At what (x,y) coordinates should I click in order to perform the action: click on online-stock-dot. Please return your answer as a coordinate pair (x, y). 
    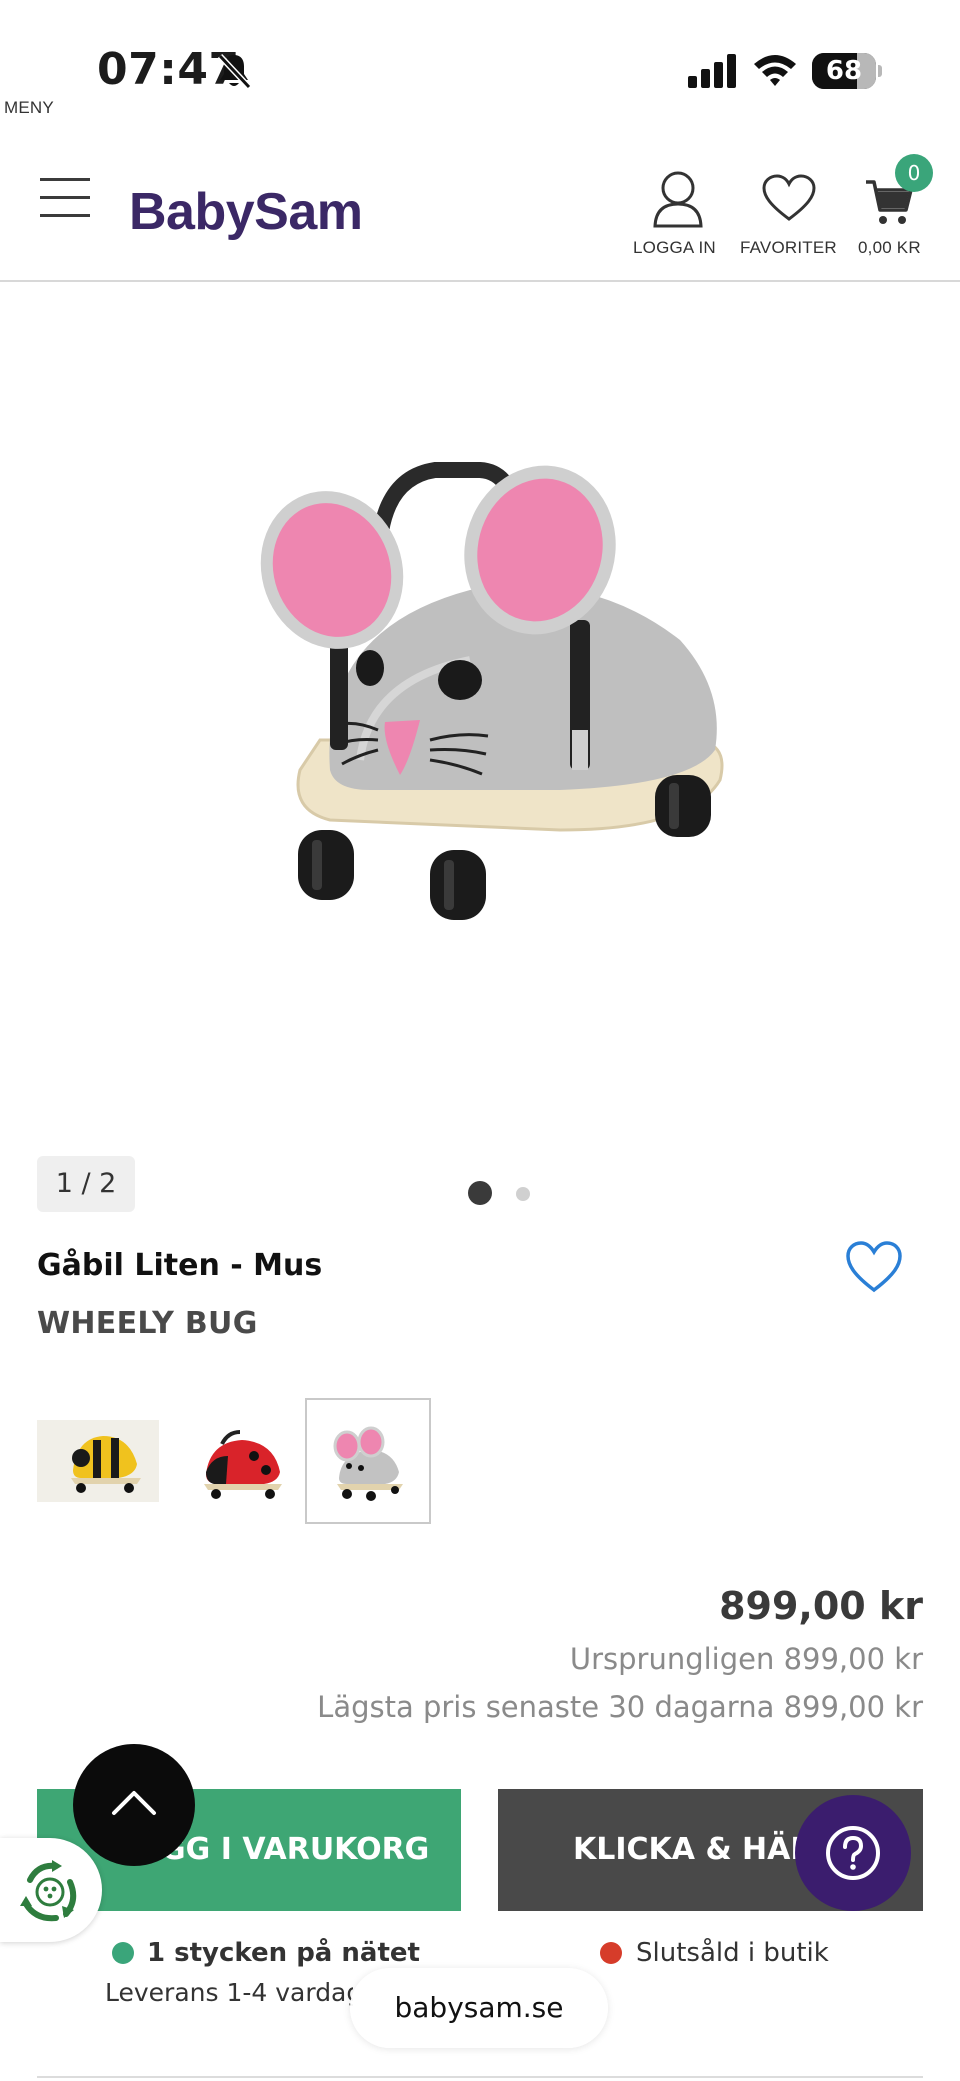
    Looking at the image, I should click on (123, 1953).